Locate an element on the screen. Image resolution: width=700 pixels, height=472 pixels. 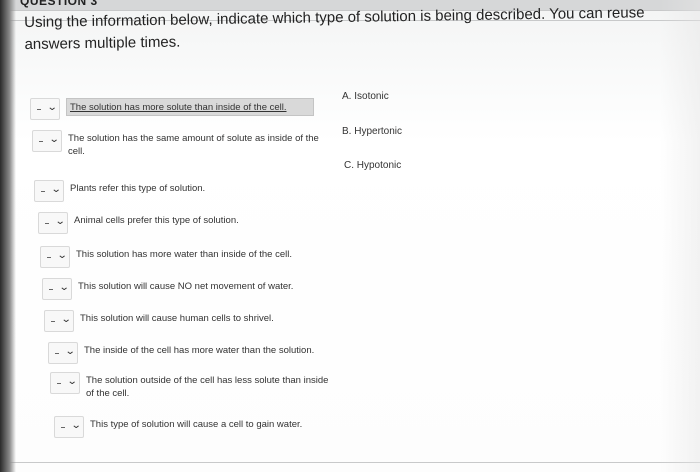
list-item: ⌄ Plants refer this type of solution. is located at coordinates (182, 191).